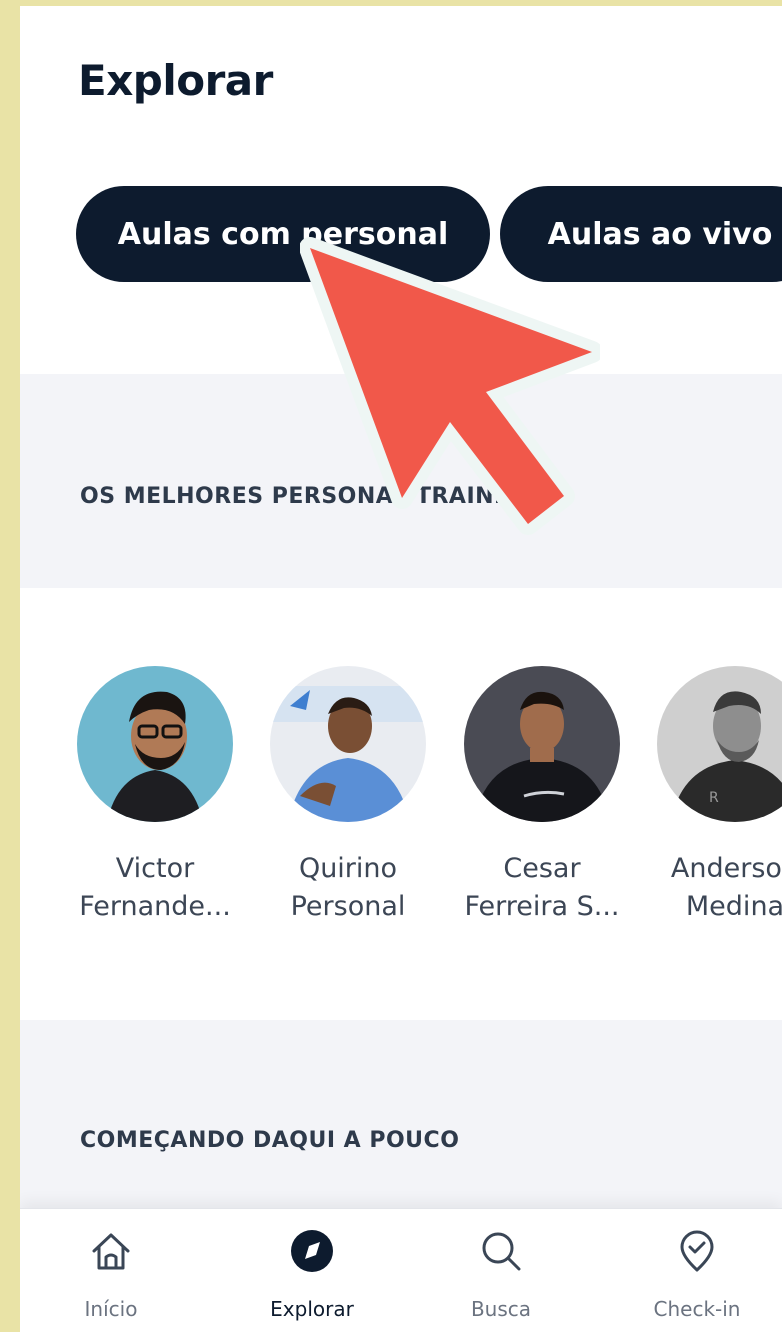  I want to click on page-title: Explorar, so click(175, 80).